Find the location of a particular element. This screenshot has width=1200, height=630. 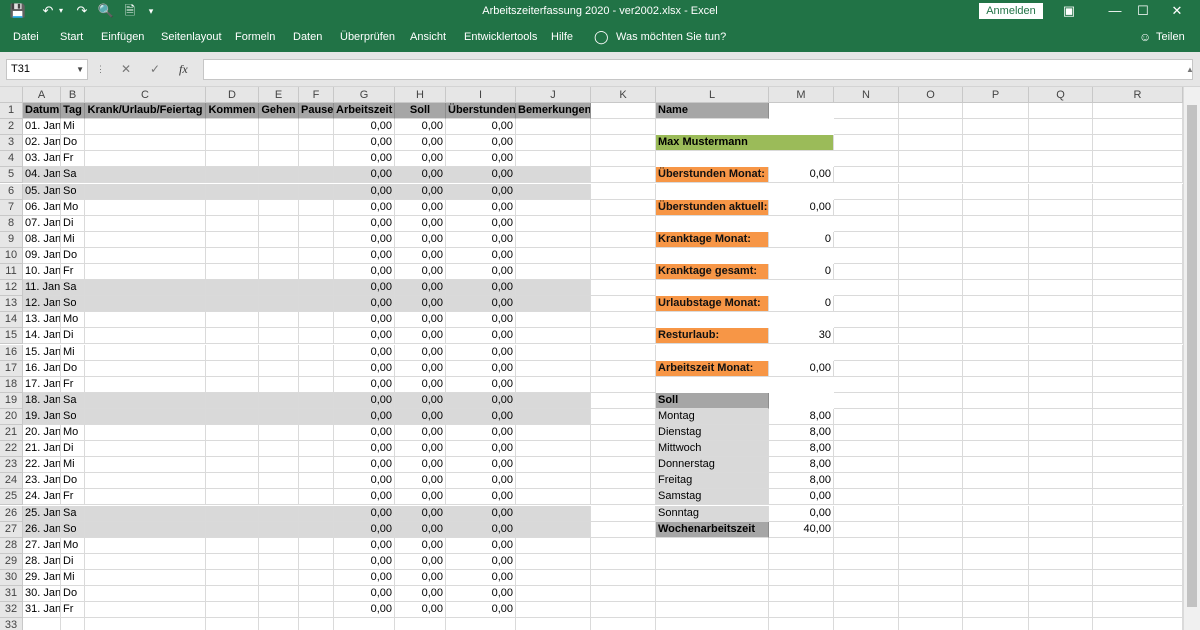

weekday-cell: Di is located at coordinates (73, 336).